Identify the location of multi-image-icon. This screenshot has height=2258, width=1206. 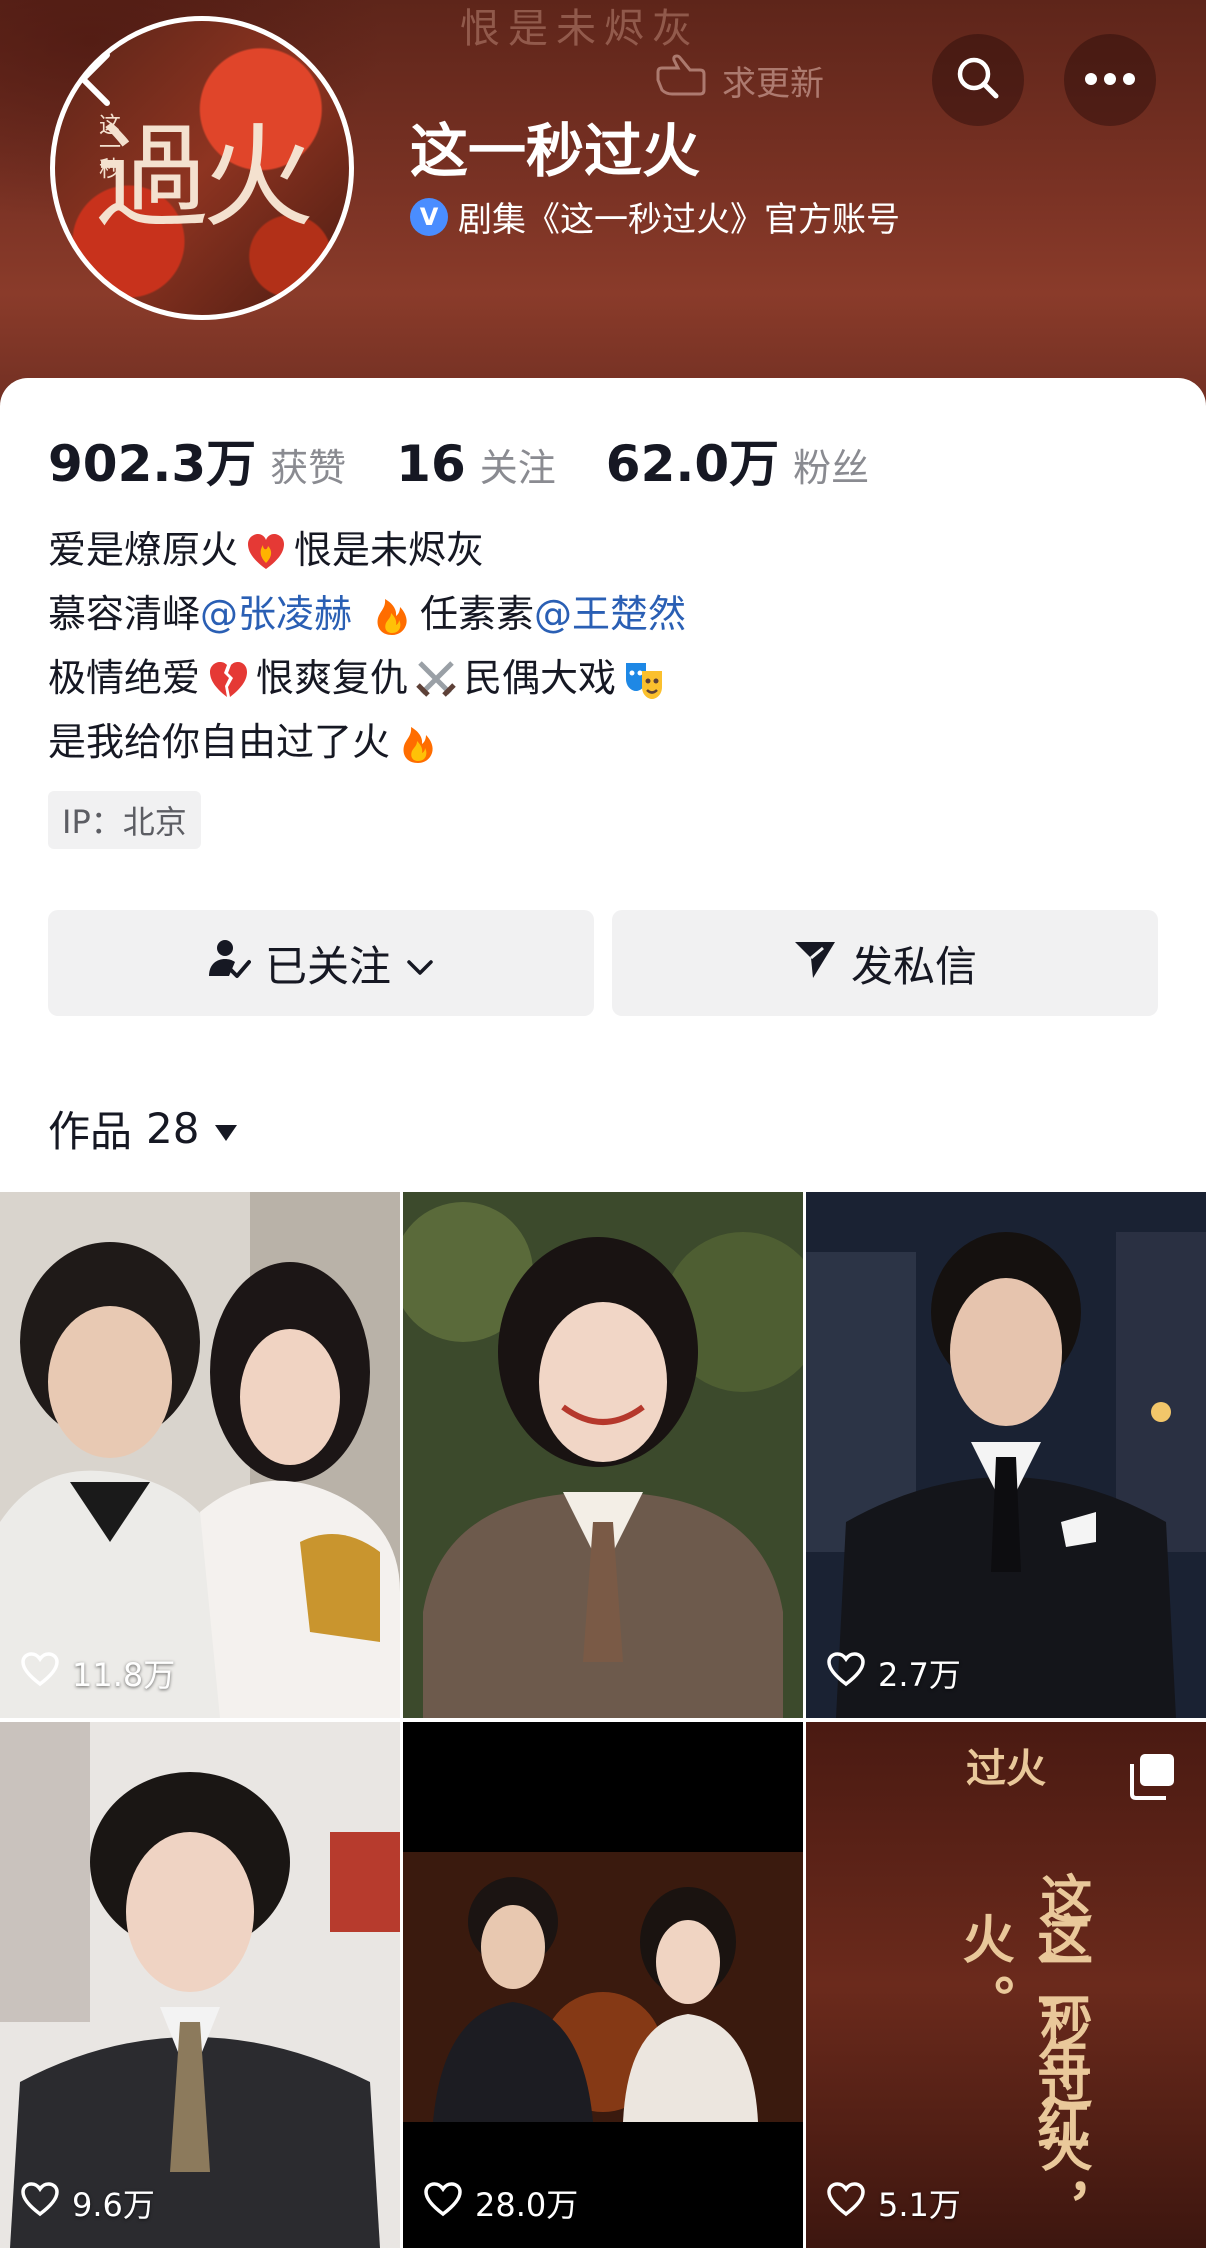
(1153, 1778).